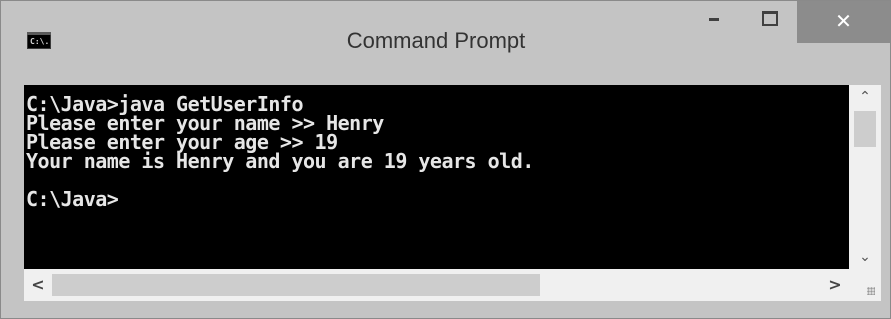 The width and height of the screenshot is (891, 319). I want to click on console-icon: C:\., so click(39, 40).